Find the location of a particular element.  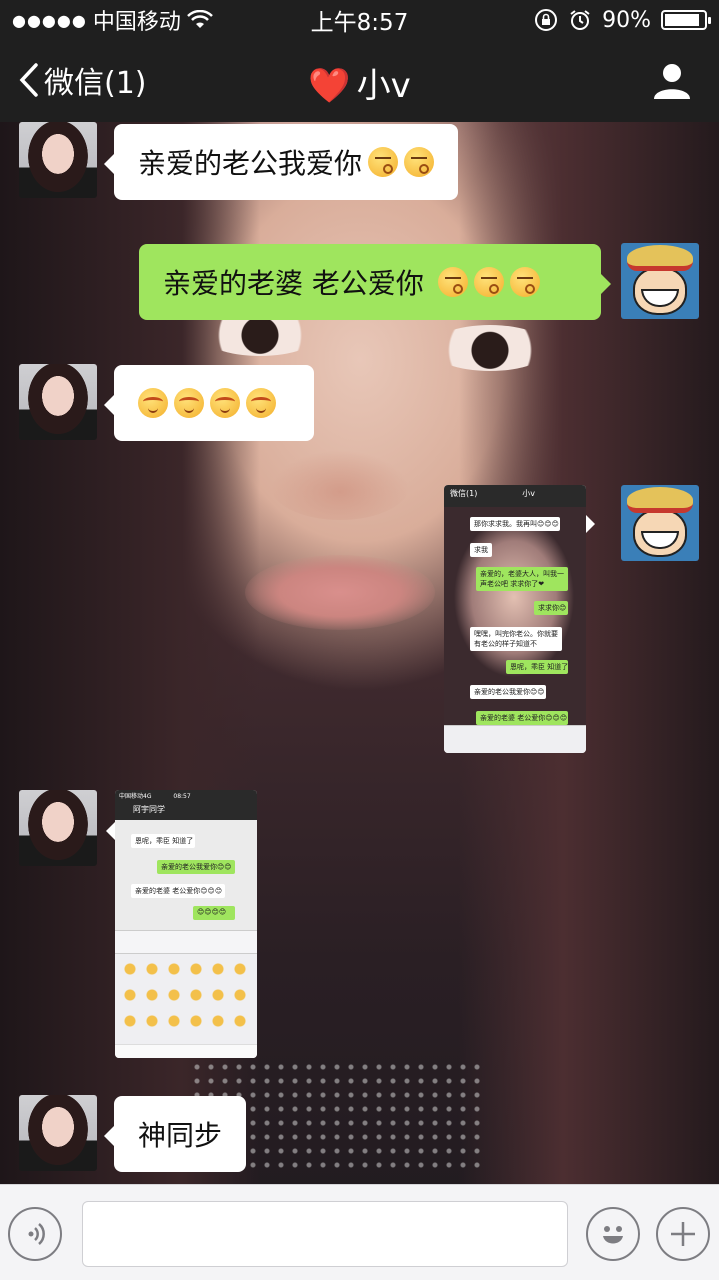

thumbnail-emoji-panel is located at coordinates (186, 996).